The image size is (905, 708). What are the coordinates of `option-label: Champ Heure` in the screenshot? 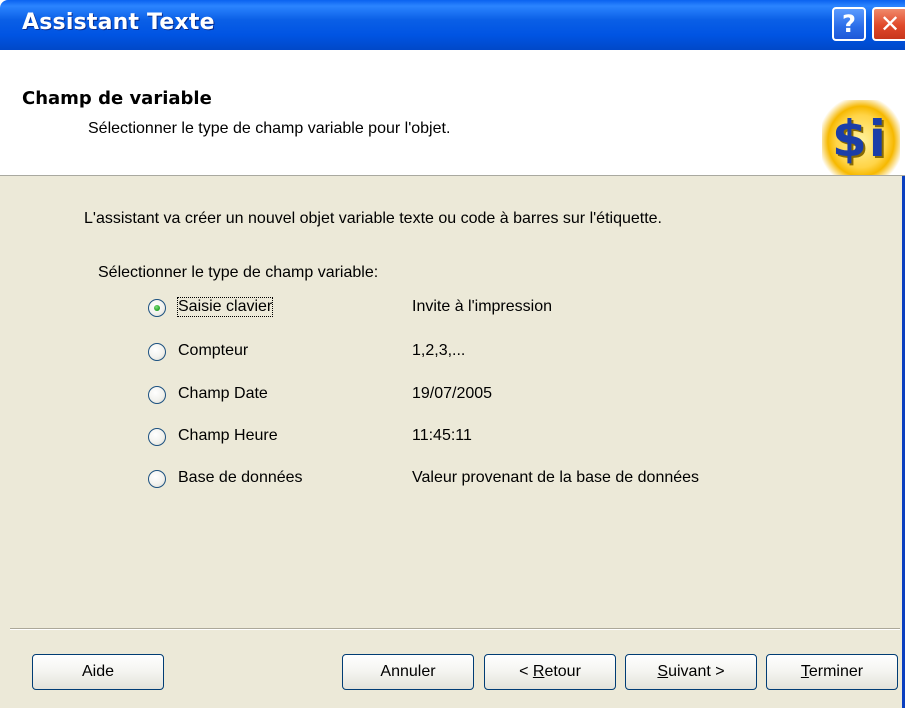 It's located at (228, 436).